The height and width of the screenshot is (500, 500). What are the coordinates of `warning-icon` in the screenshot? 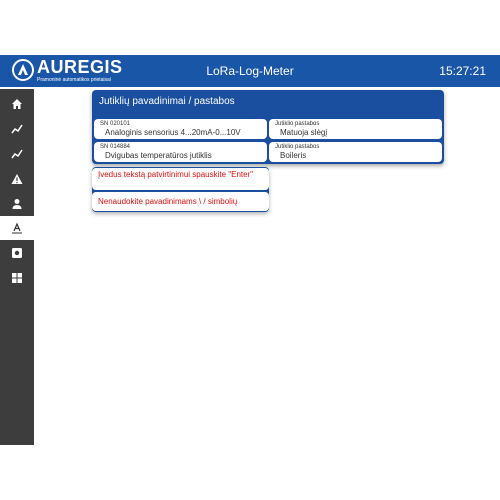 It's located at (17, 179).